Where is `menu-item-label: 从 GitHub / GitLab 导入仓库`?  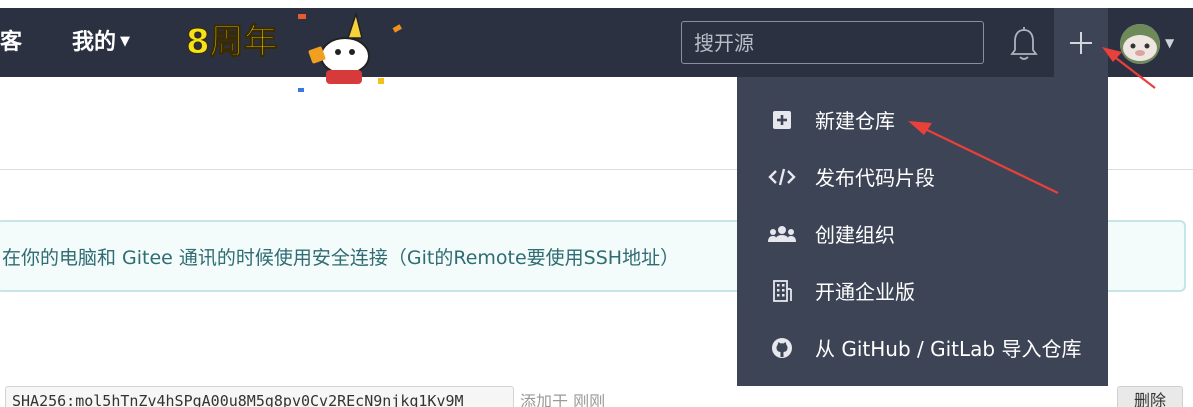 menu-item-label: 从 GitHub / GitLab 导入仓库 is located at coordinates (948, 349).